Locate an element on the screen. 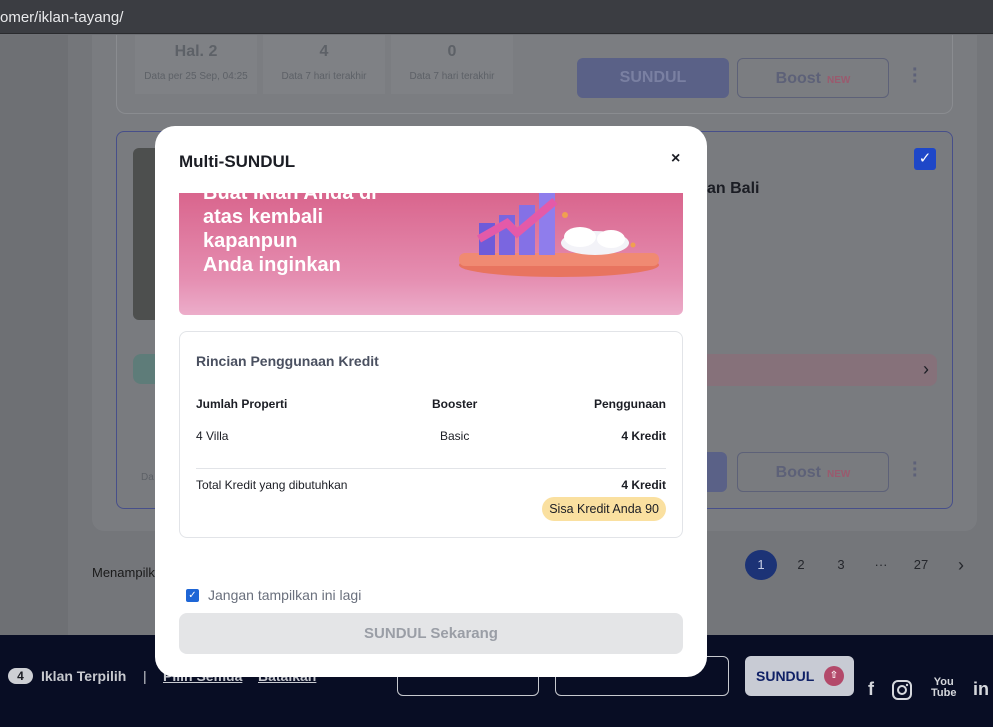  page-1: 1 is located at coordinates (761, 565).